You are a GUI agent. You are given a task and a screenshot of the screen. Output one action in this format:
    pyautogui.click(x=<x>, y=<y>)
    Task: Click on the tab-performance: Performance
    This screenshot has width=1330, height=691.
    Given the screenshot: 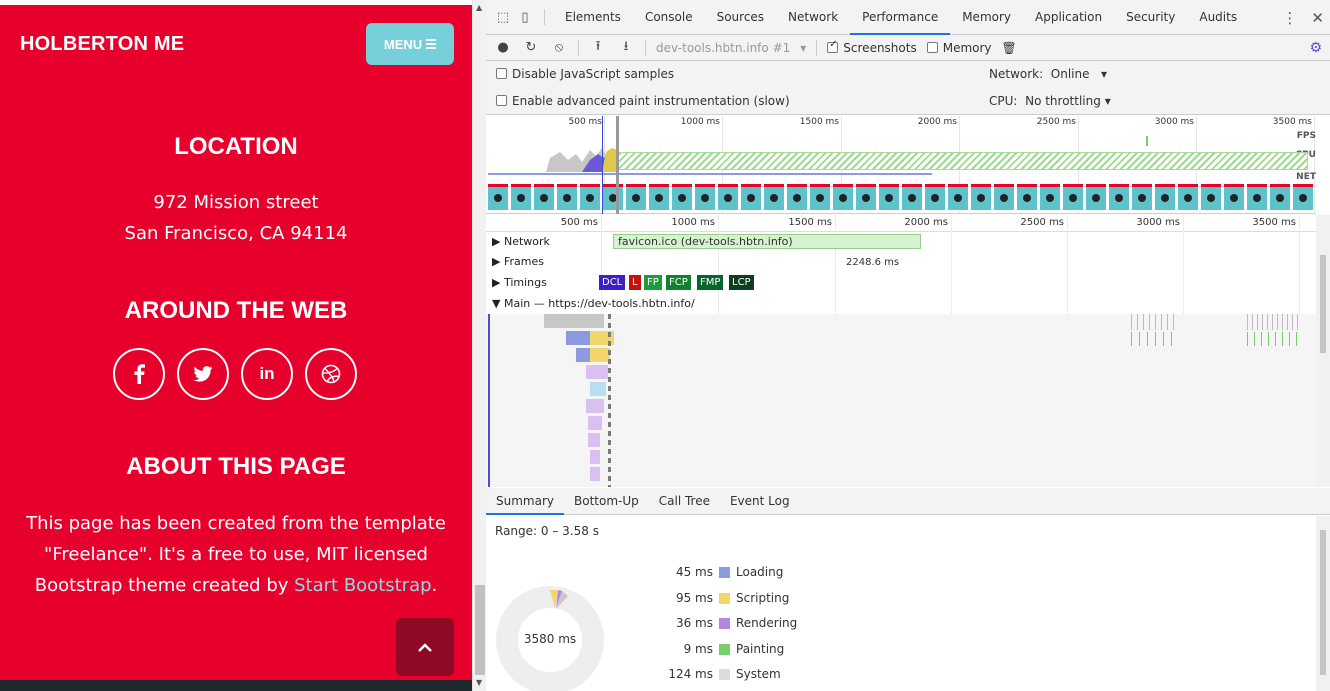 What is the action you would take?
    pyautogui.click(x=900, y=17)
    